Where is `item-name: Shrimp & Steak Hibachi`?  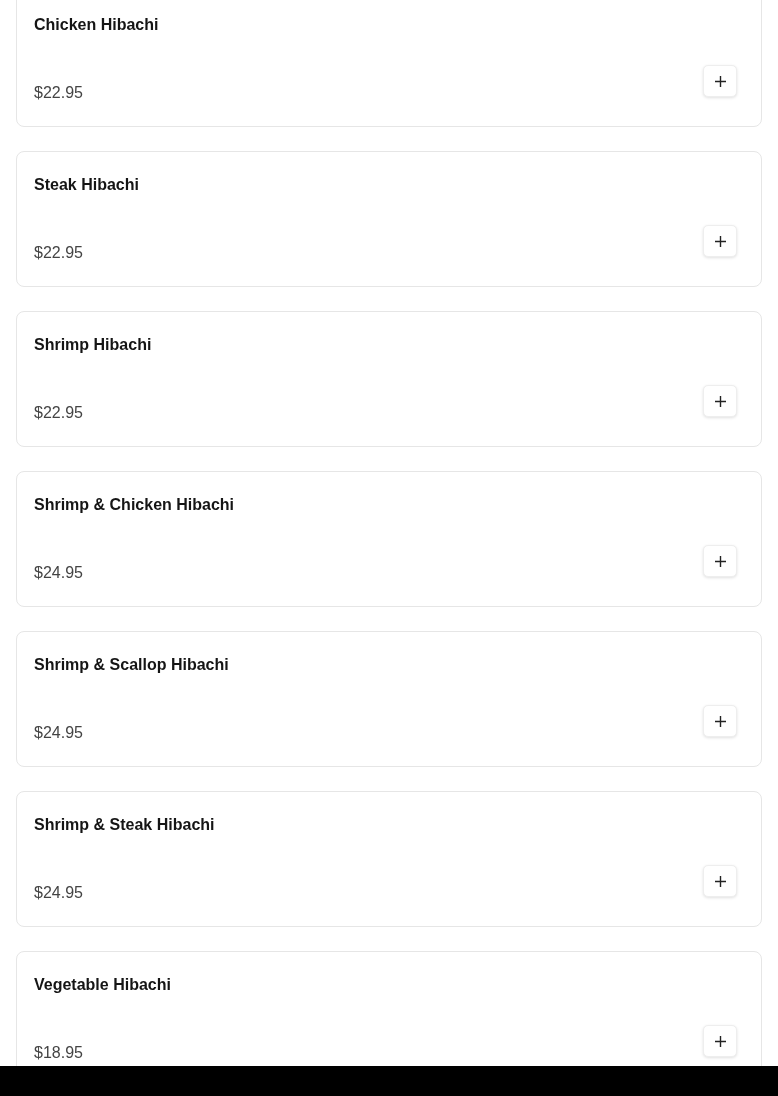 item-name: Shrimp & Steak Hibachi is located at coordinates (125, 825).